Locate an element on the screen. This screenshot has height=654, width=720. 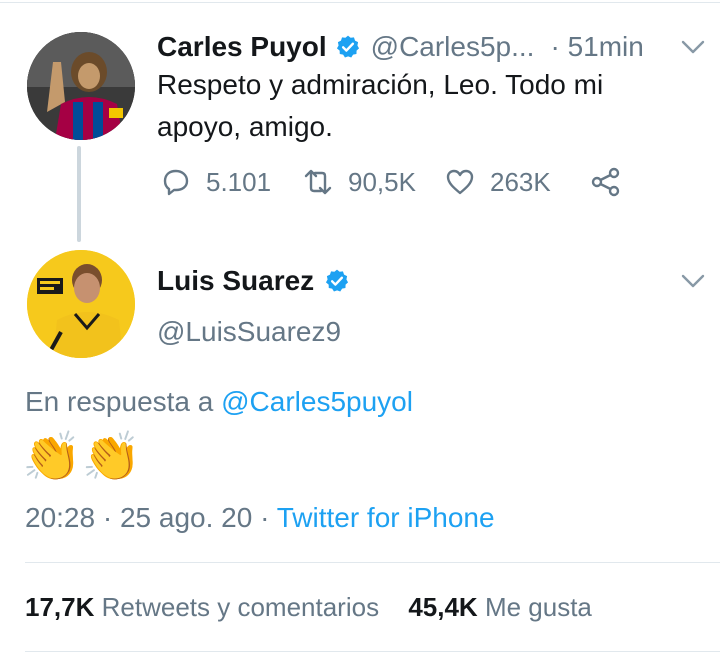
puyol-photo is located at coordinates (81, 86).